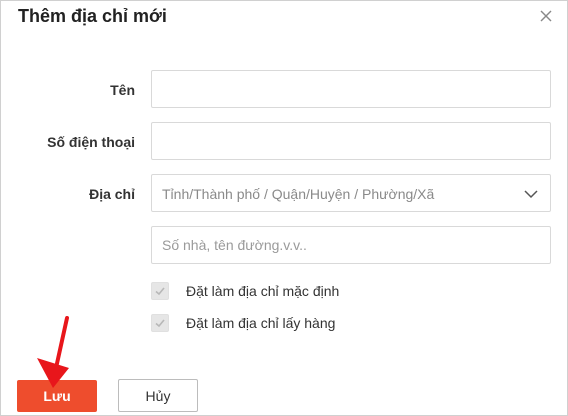 The height and width of the screenshot is (416, 568). What do you see at coordinates (91, 142) in the screenshot?
I see `phone-label: Số điện thoại` at bounding box center [91, 142].